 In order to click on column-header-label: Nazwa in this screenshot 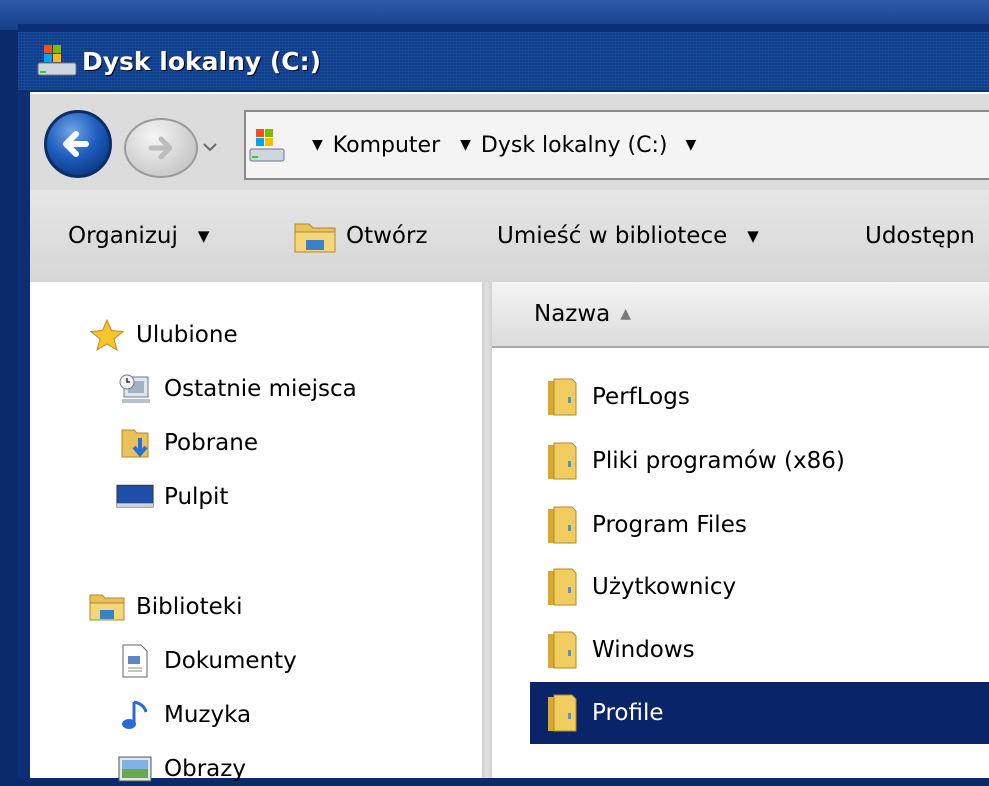, I will do `click(572, 314)`.